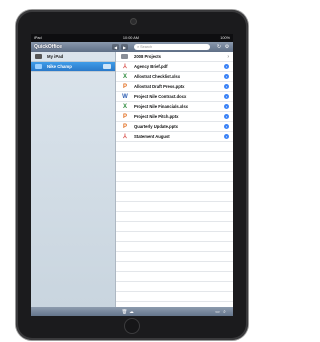 The height and width of the screenshot is (342, 320). What do you see at coordinates (48, 47) in the screenshot?
I see `app-title: QuickOffice` at bounding box center [48, 47].